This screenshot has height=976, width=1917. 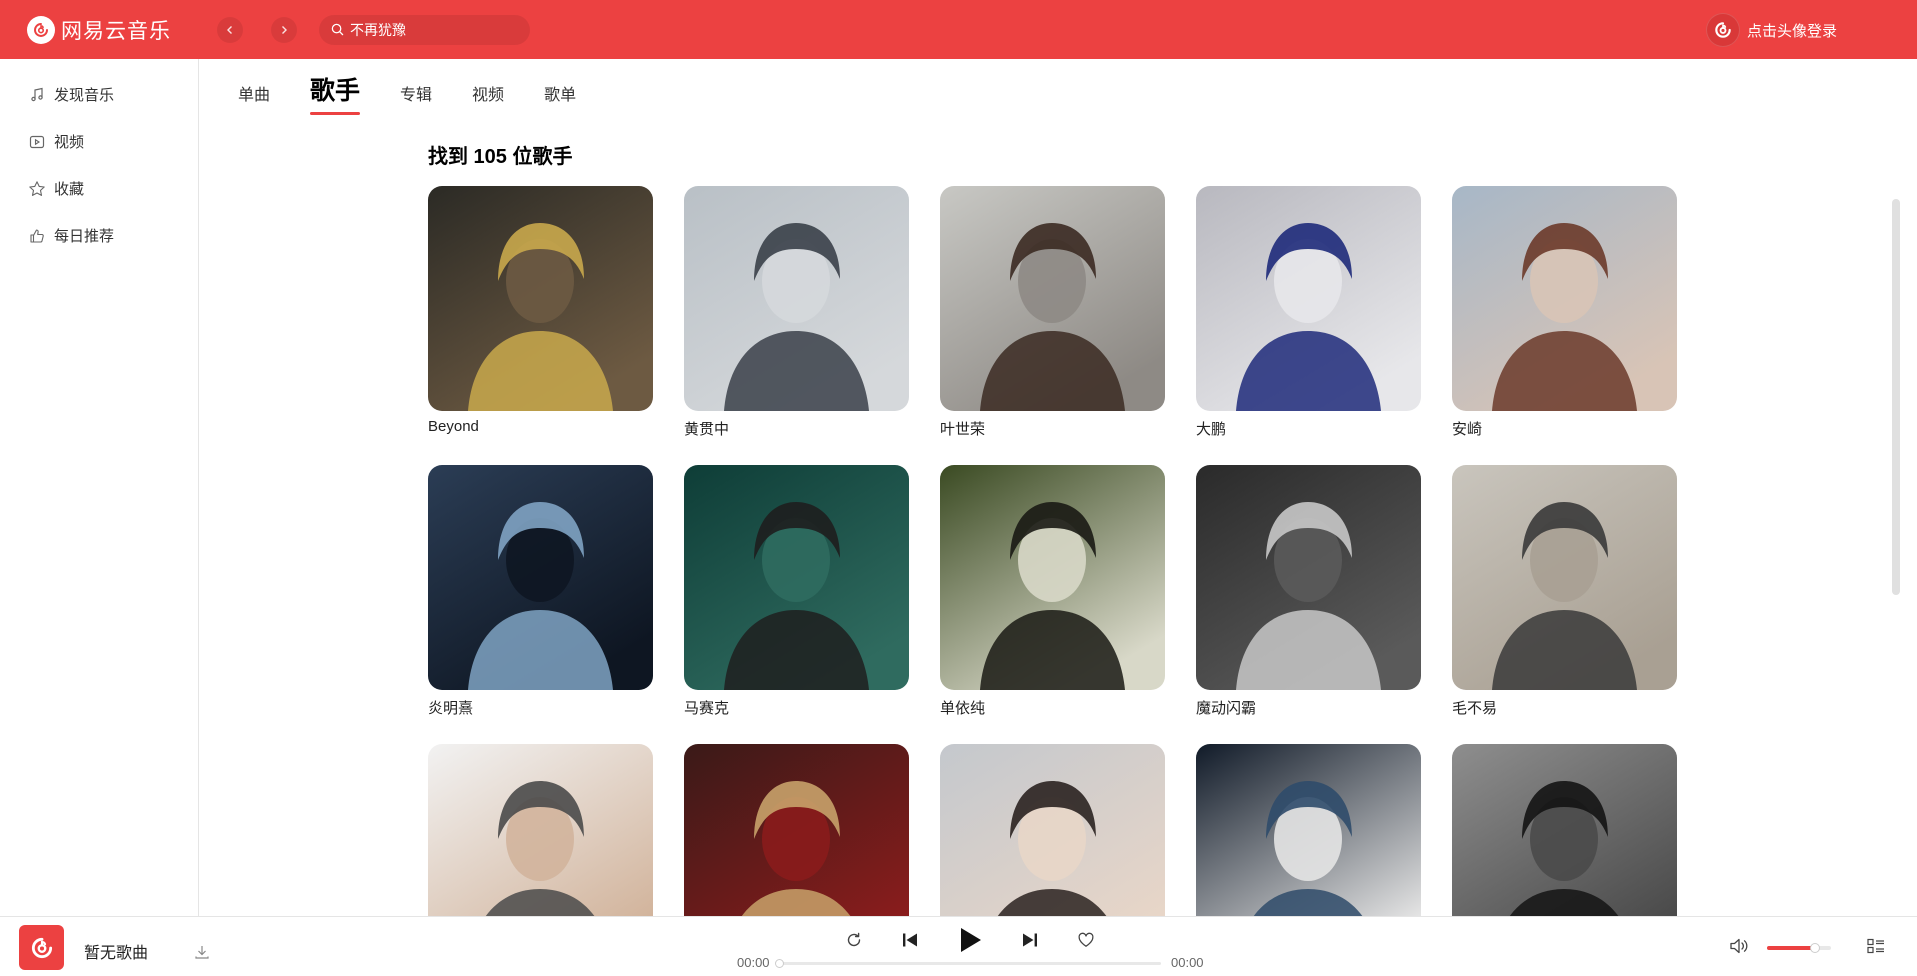 I want to click on thumbs-up-icon, so click(x=37, y=236).